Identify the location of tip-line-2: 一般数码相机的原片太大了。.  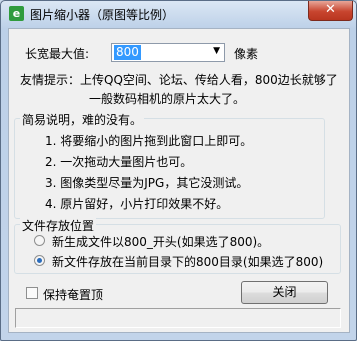
(167, 99).